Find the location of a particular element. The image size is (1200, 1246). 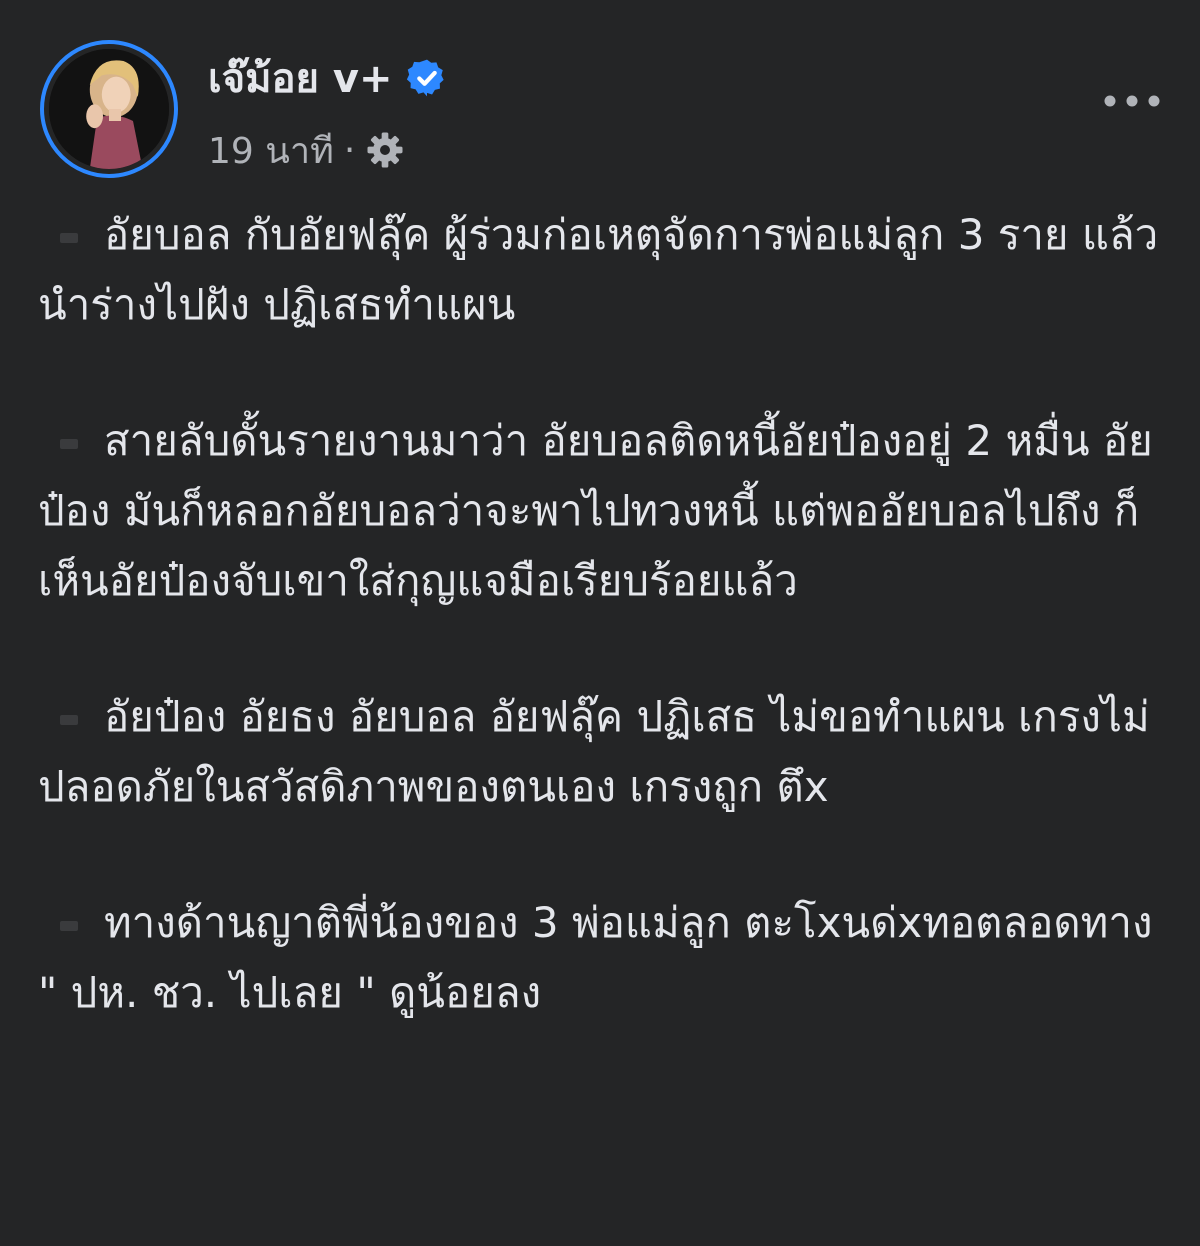

profile-picture is located at coordinates (109, 109).